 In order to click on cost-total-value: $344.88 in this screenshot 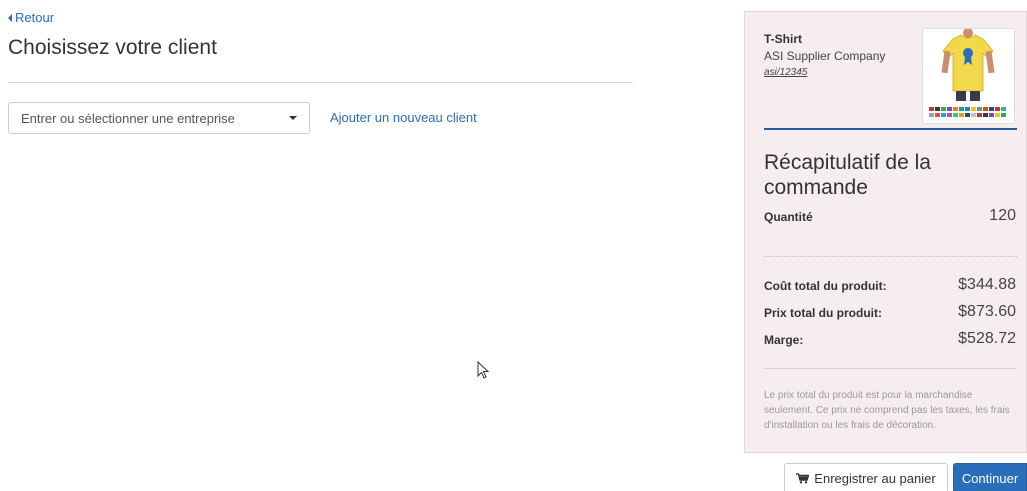, I will do `click(987, 284)`.